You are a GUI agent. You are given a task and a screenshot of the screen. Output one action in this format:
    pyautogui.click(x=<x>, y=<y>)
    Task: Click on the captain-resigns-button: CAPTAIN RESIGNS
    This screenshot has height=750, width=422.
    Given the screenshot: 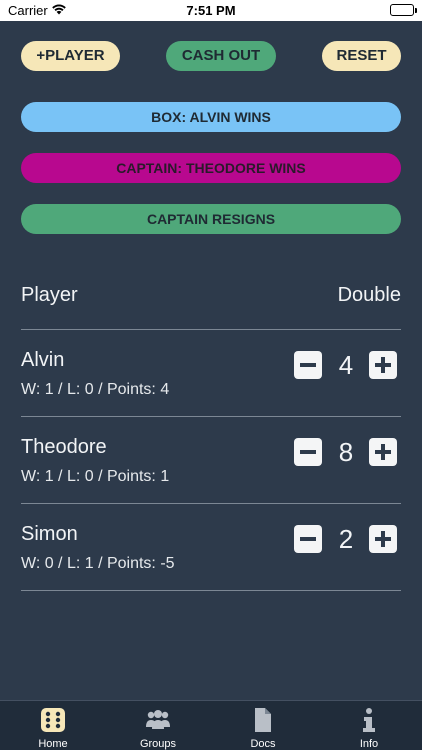 What is the action you would take?
    pyautogui.click(x=211, y=219)
    